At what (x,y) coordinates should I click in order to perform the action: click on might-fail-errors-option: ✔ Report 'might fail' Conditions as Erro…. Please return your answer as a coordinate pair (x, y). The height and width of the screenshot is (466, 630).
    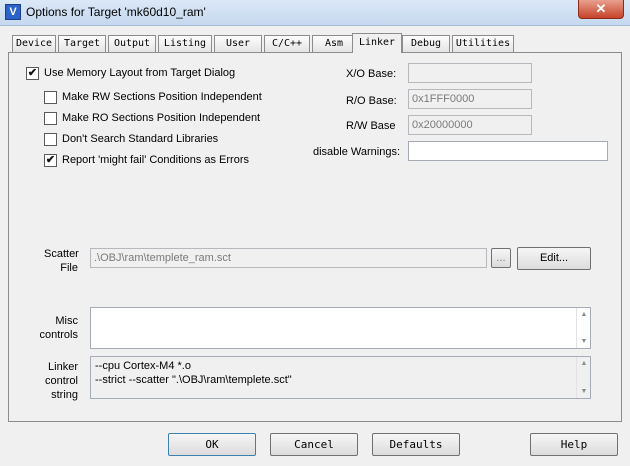
    Looking at the image, I should click on (146, 160).